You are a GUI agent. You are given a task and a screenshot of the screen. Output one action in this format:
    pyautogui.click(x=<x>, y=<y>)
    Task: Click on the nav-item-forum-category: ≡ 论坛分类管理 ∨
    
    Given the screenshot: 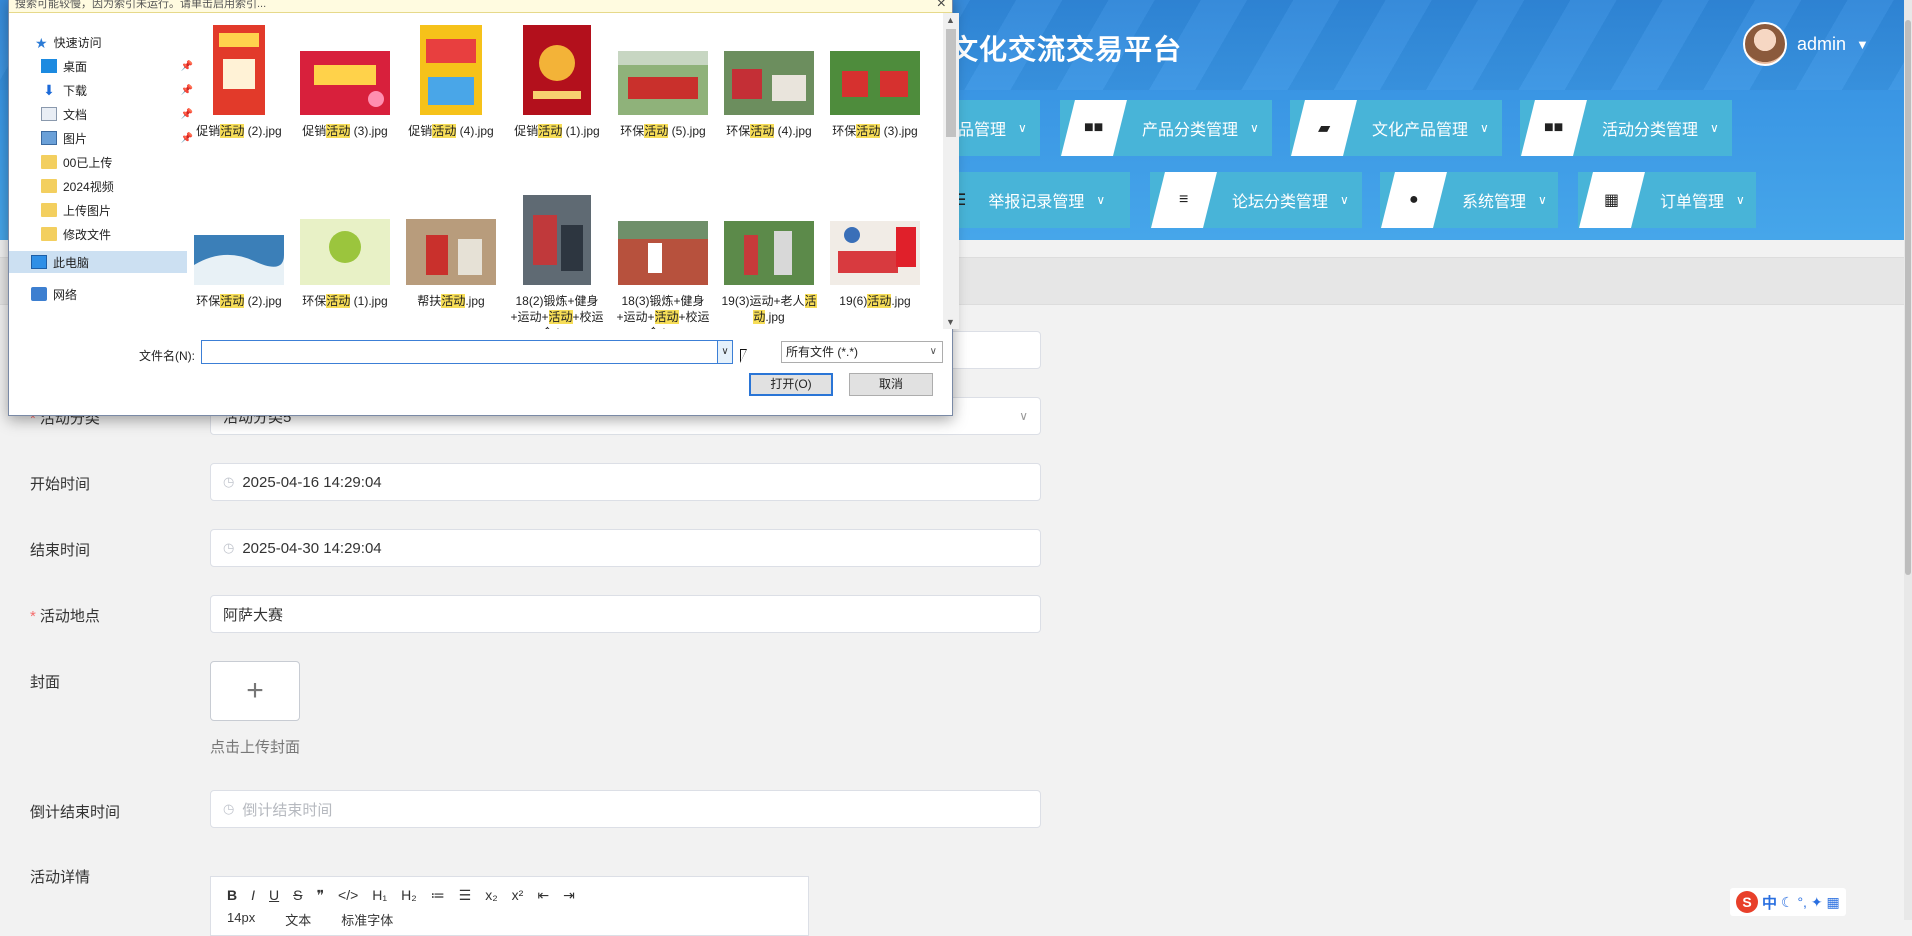 What is the action you would take?
    pyautogui.click(x=1256, y=200)
    